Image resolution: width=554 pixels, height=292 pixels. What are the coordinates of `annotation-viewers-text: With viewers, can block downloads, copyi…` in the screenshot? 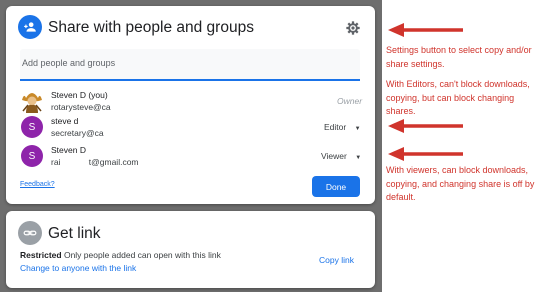 It's located at (460, 183).